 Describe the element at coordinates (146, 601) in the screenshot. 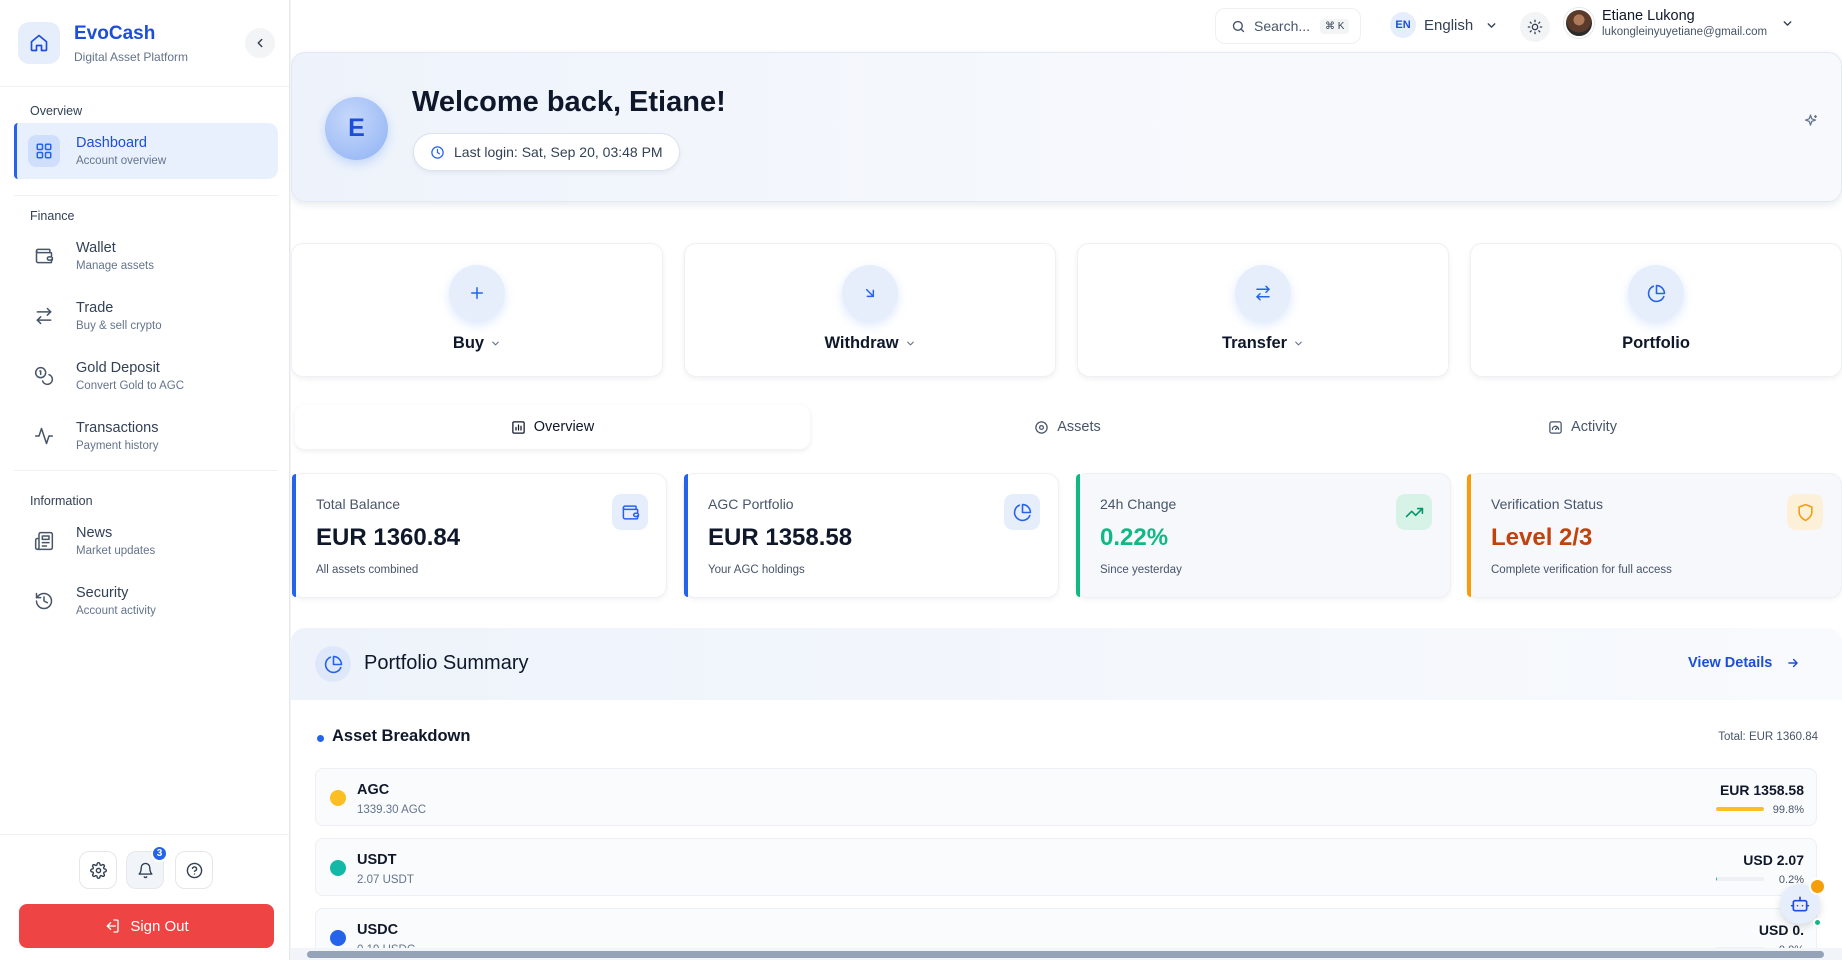

I see `sidebar-item-security: Security Account activity` at that location.